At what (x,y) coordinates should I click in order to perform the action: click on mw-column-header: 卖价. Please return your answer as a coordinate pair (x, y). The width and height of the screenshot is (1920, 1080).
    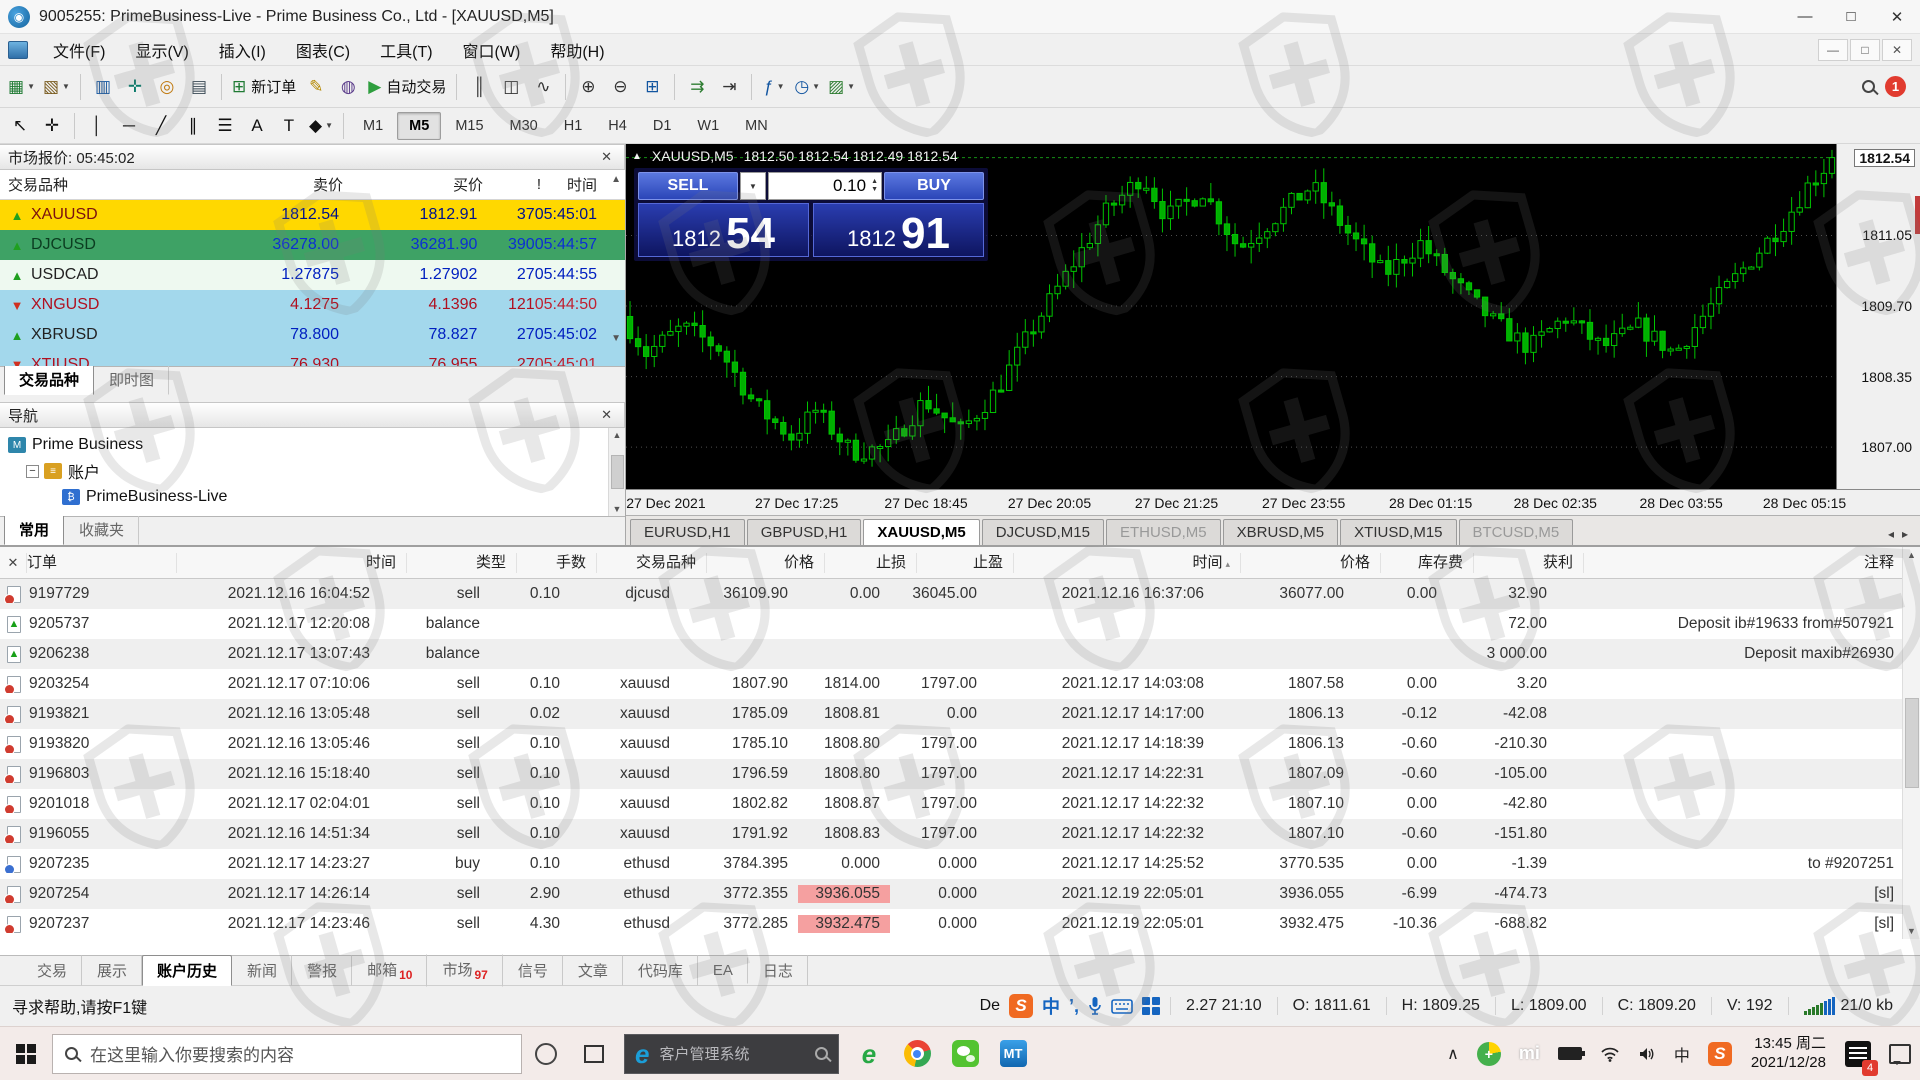
    Looking at the image, I should click on (274, 184).